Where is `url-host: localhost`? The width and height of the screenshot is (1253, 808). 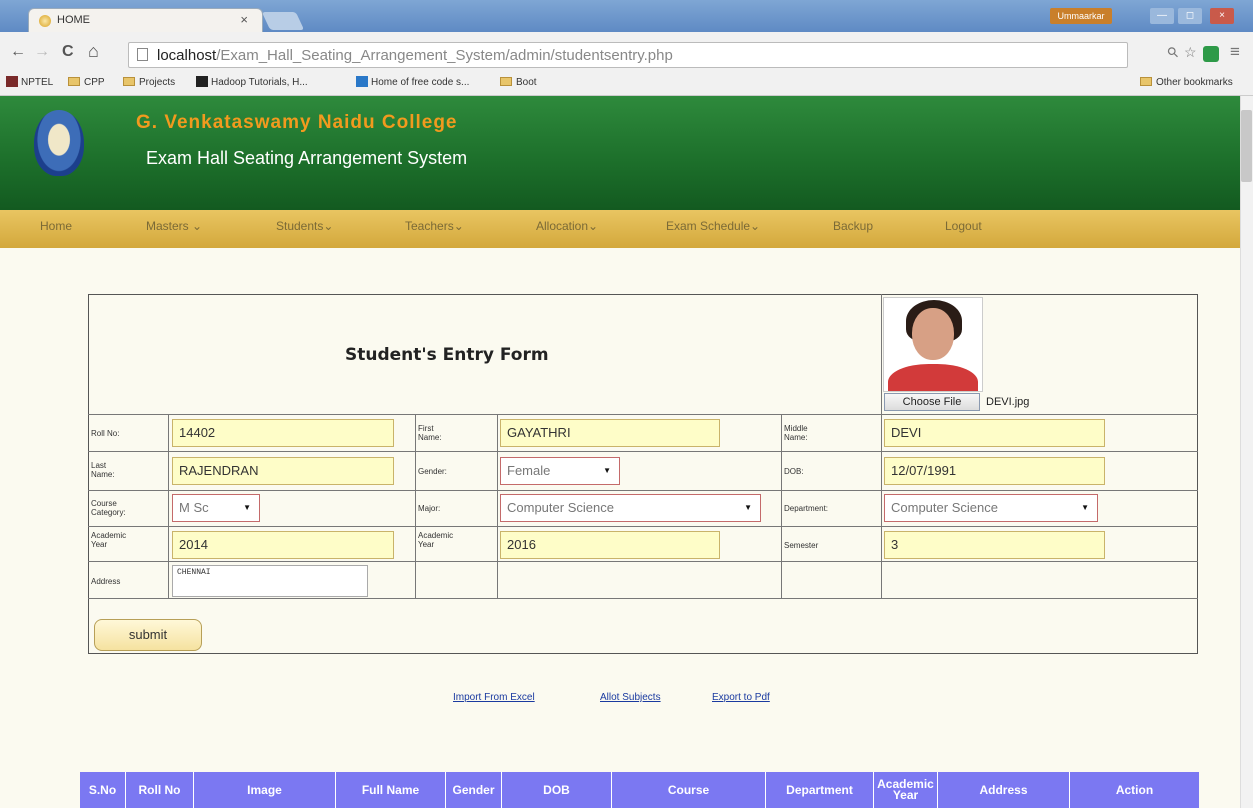
url-host: localhost is located at coordinates (187, 55).